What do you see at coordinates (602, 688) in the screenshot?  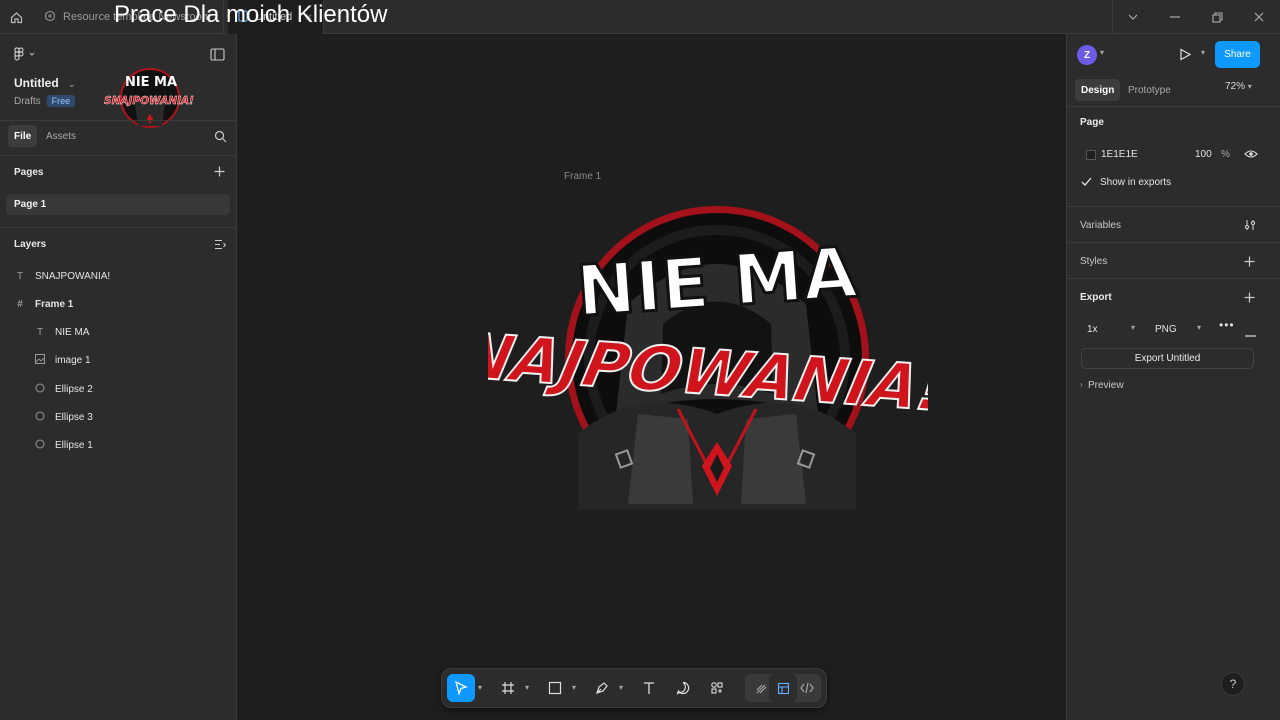 I see `pen-tool-button` at bounding box center [602, 688].